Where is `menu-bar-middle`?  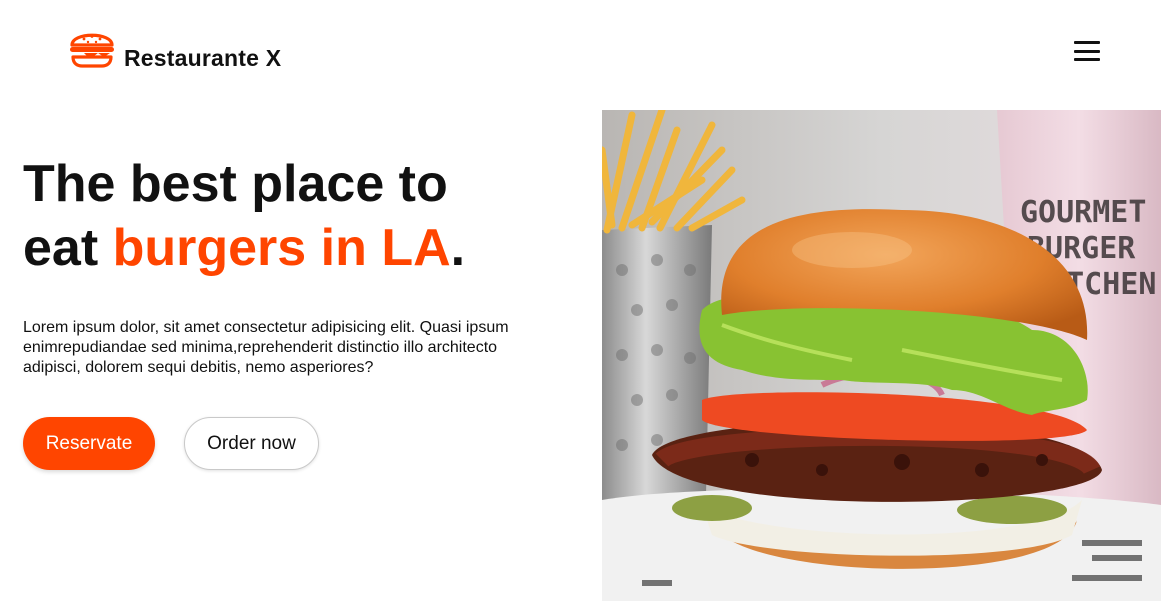
menu-bar-middle is located at coordinates (1087, 51).